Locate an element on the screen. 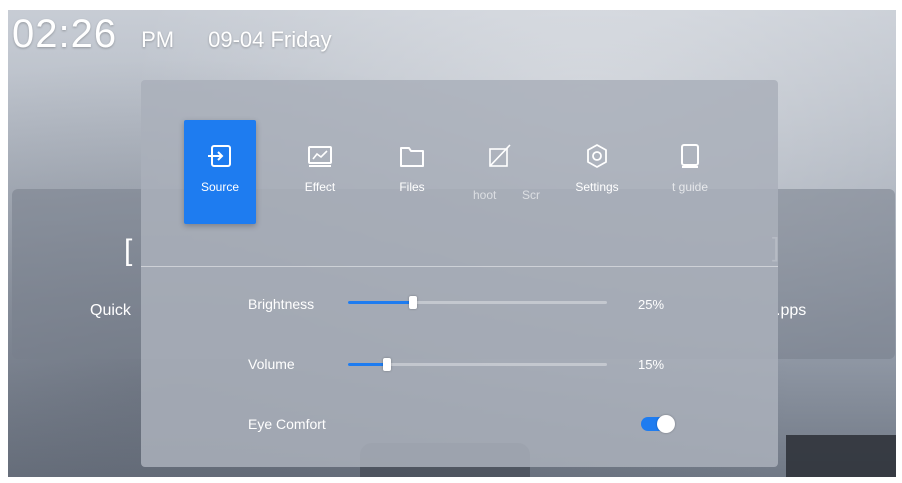  files-icon is located at coordinates (412, 157).